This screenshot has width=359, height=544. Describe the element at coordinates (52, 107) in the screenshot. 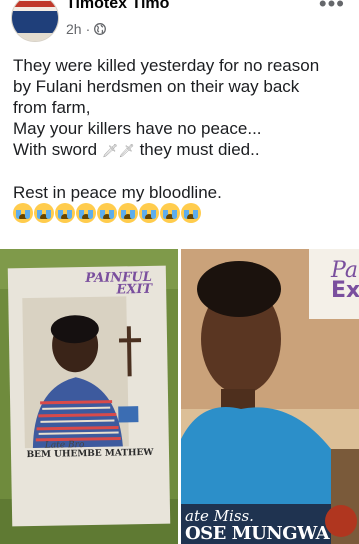

I see `post-line-3: from farm,` at that location.